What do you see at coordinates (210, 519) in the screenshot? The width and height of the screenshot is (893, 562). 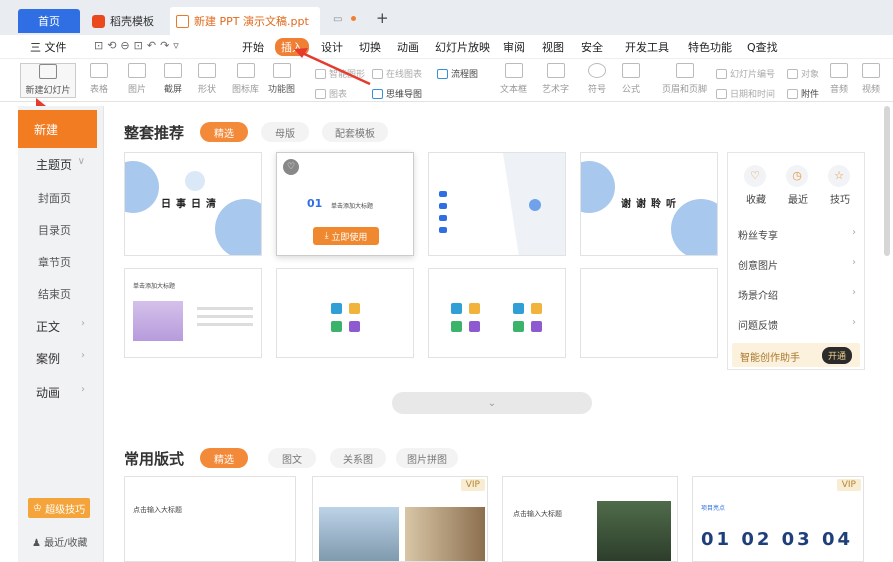 I see `layout-thumb-1: 点击输入大标题` at bounding box center [210, 519].